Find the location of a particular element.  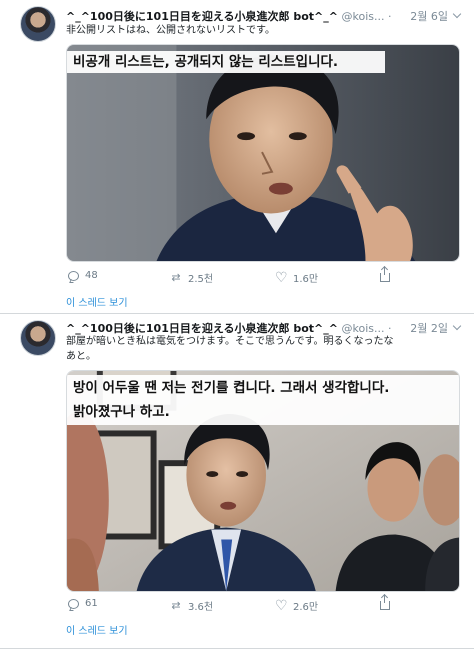

retweet-button: ⇄ 2.5천 is located at coordinates (191, 277).